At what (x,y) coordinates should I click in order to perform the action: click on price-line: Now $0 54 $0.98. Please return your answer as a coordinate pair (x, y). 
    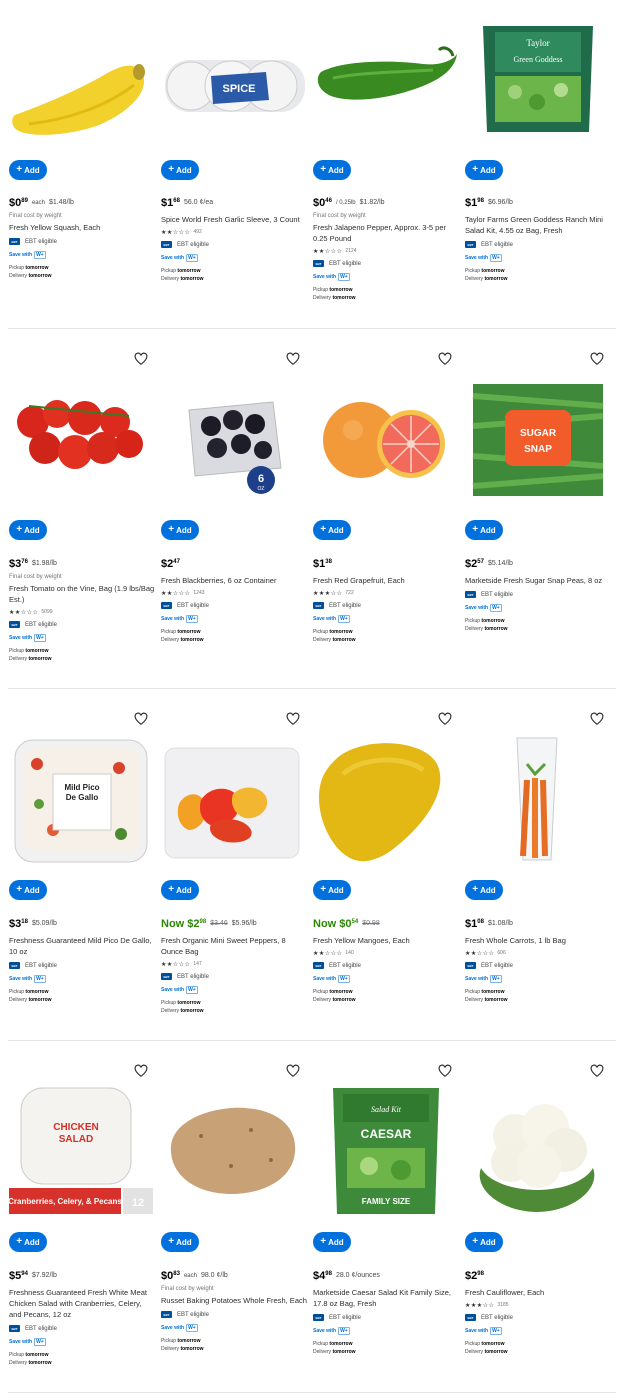
    Looking at the image, I should click on (386, 925).